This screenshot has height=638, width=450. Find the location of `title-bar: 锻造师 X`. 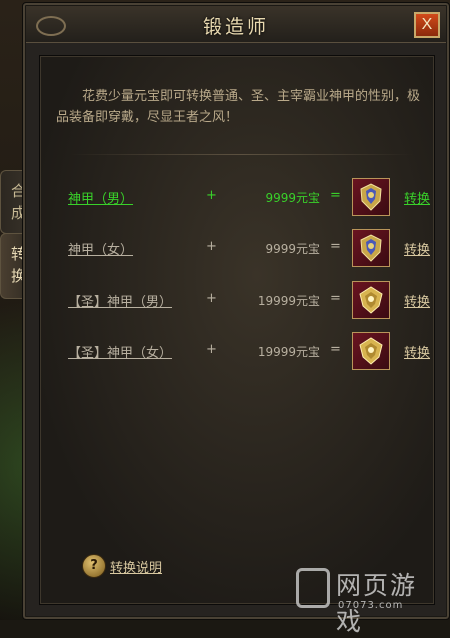

title-bar: 锻造师 X is located at coordinates (236, 24).